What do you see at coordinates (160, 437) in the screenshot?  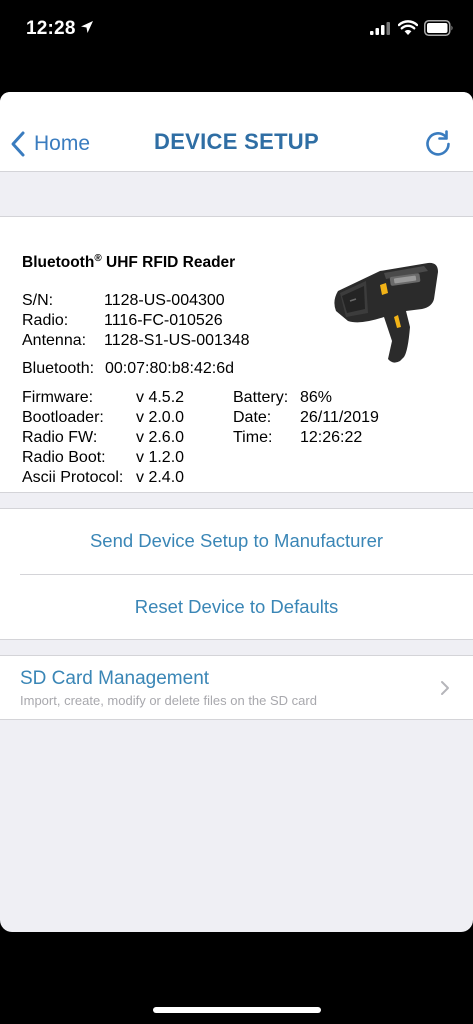 I see `radio-fw-value: v 2.6.0` at bounding box center [160, 437].